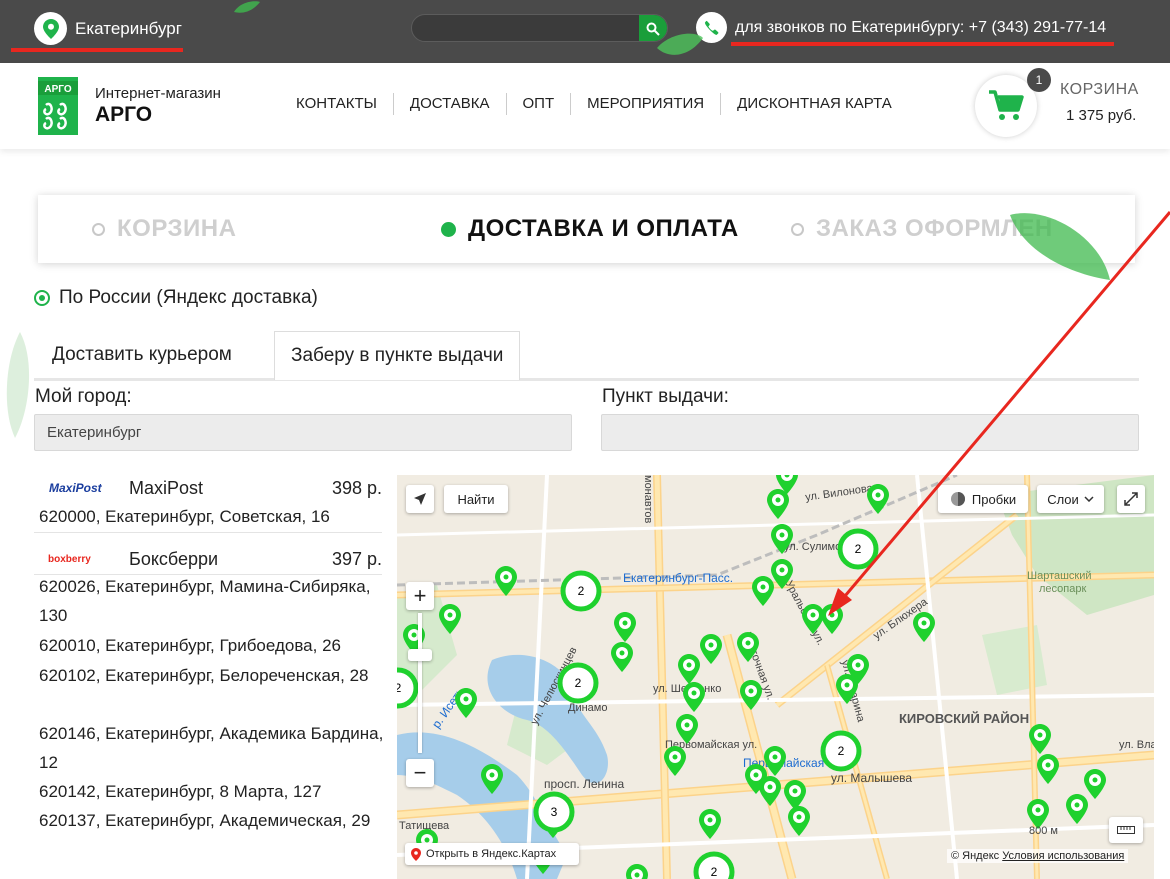  Describe the element at coordinates (211, 675) in the screenshot. I see `pickup-address: 620102, Екатеринбург, Белореченская, 28` at that location.